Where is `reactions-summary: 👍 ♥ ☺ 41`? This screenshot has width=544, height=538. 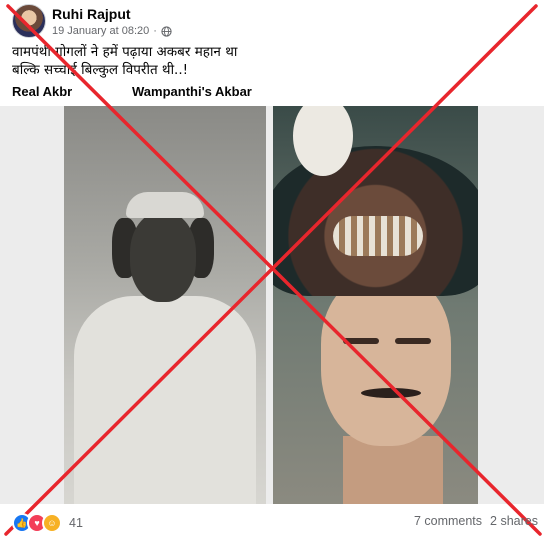
reactions-summary: 👍 ♥ ☺ 41 is located at coordinates (47, 523).